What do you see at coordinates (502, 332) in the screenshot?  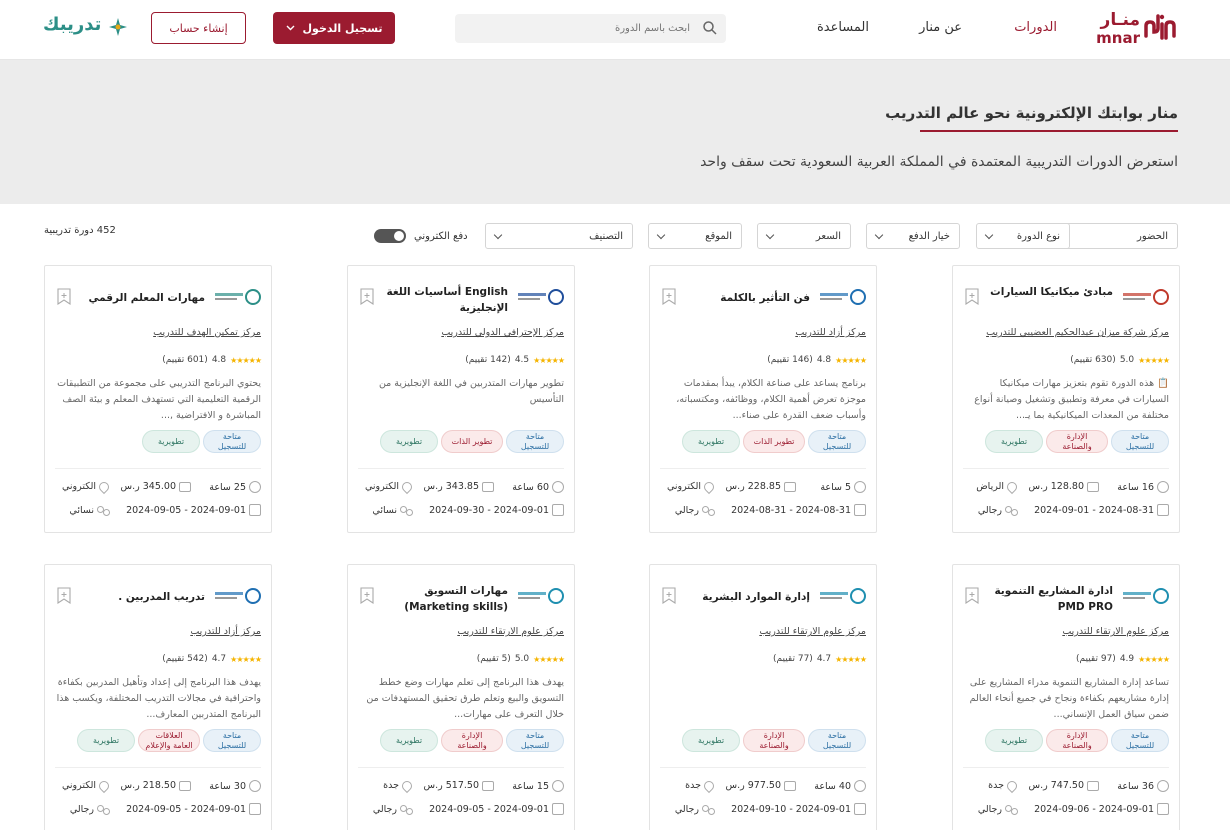 I see `provider-link: مركز الإحترافي الدولي للتدريب` at bounding box center [502, 332].